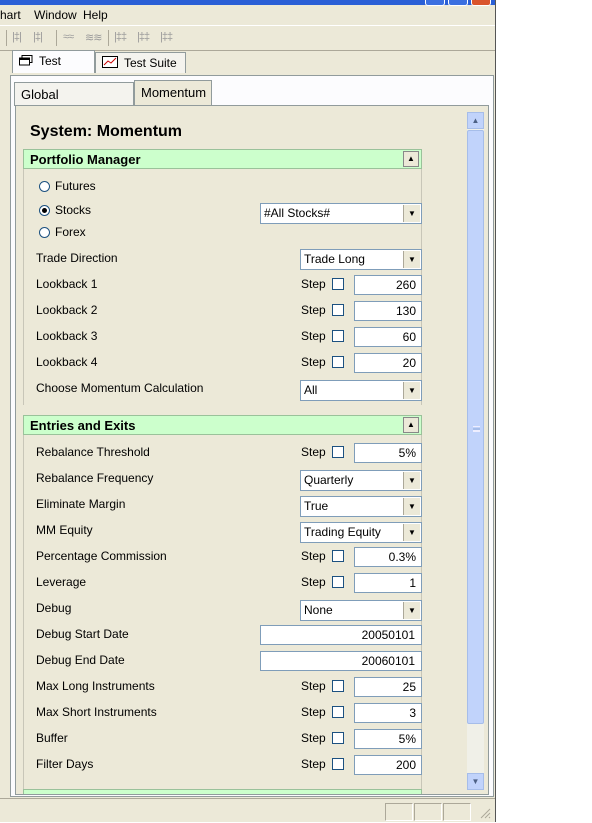  Describe the element at coordinates (388, 739) in the screenshot. I see `buffer-input: 5%` at that location.